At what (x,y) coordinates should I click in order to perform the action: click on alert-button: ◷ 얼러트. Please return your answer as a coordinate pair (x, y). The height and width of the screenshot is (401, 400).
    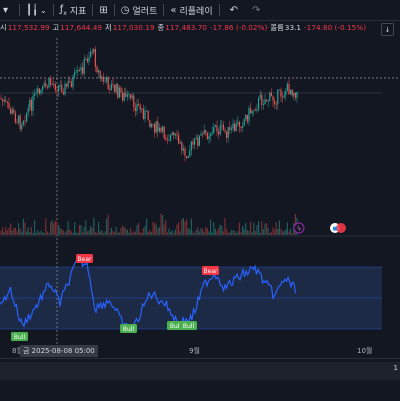
    Looking at the image, I should click on (139, 10).